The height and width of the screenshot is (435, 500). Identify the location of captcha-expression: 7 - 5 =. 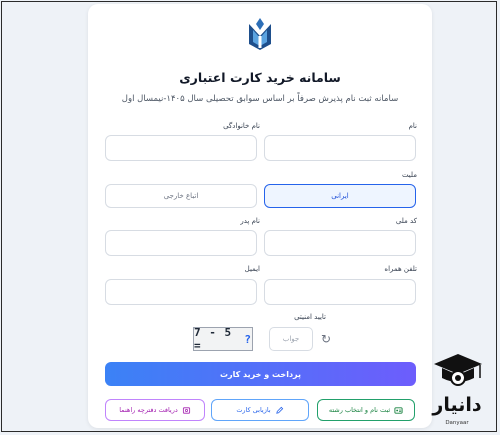
(213, 339).